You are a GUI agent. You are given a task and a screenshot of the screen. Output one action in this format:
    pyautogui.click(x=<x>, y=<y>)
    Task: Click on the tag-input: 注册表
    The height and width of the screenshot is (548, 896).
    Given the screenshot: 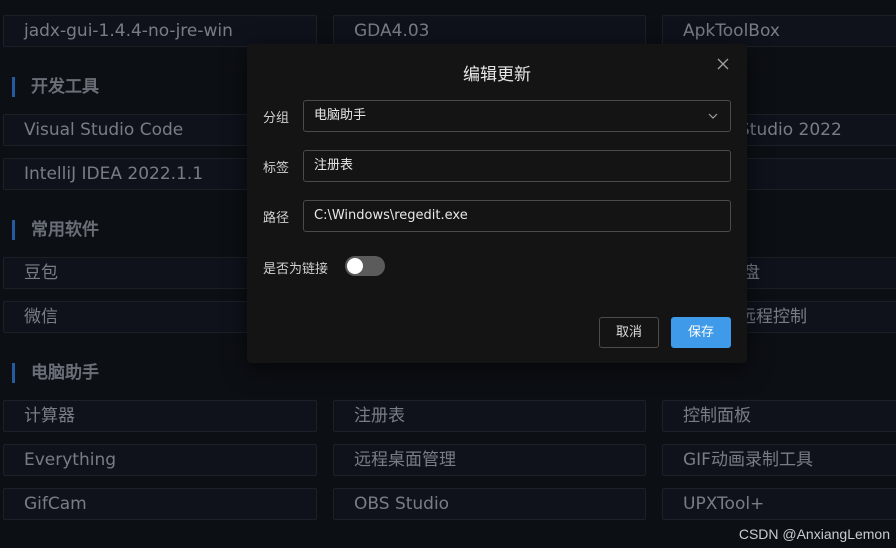 What is the action you would take?
    pyautogui.click(x=517, y=166)
    